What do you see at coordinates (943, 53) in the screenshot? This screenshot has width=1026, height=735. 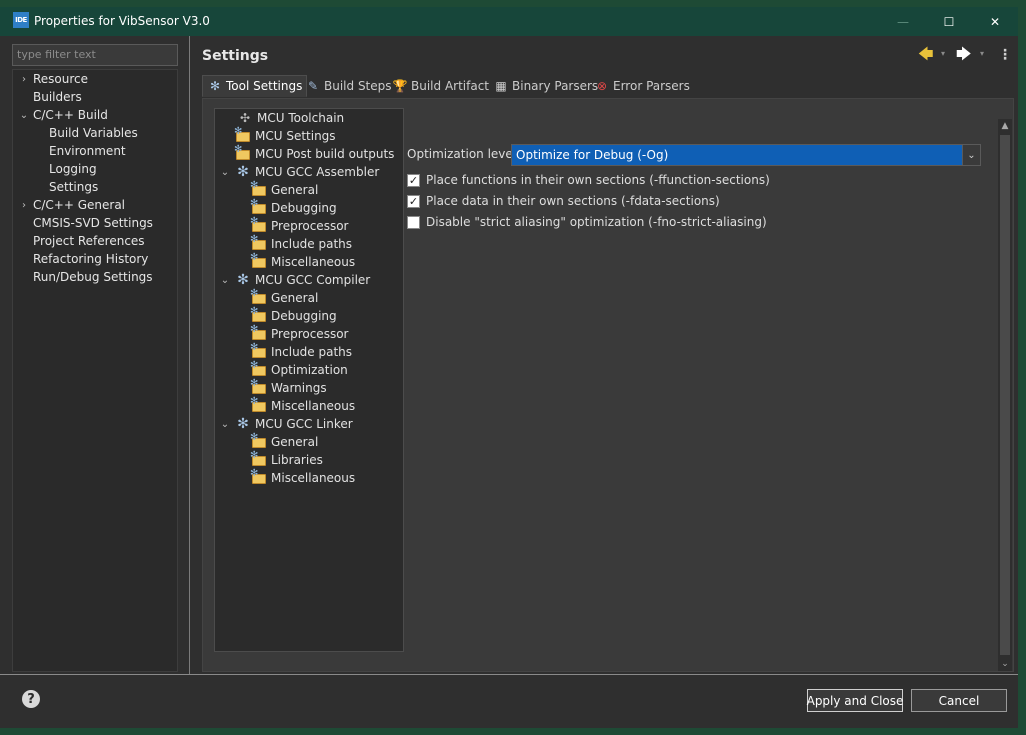 I see `back-dropdown-icon: ▾` at bounding box center [943, 53].